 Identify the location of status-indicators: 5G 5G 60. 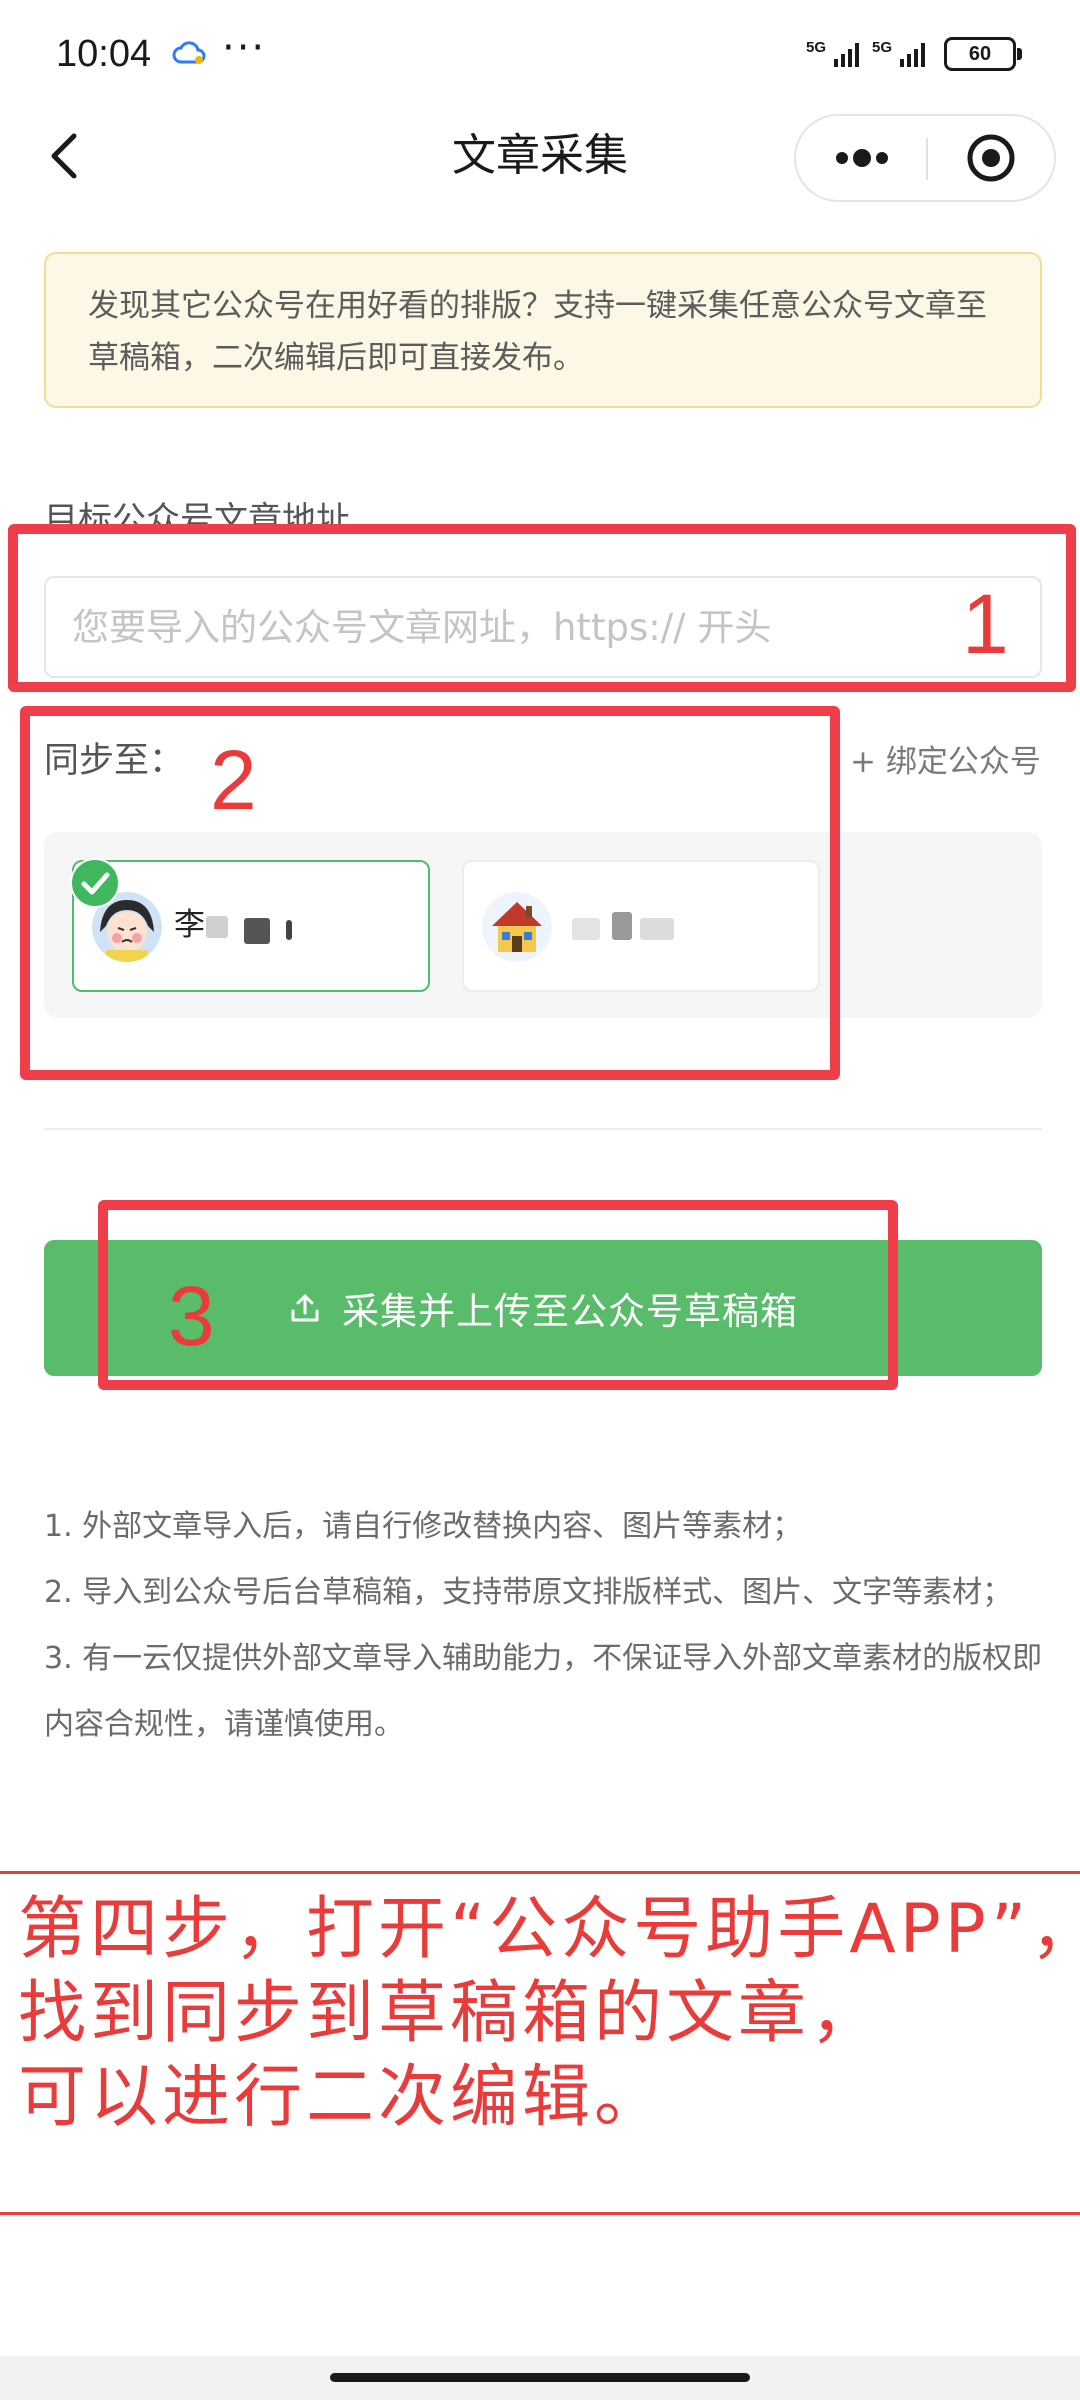
(914, 54).